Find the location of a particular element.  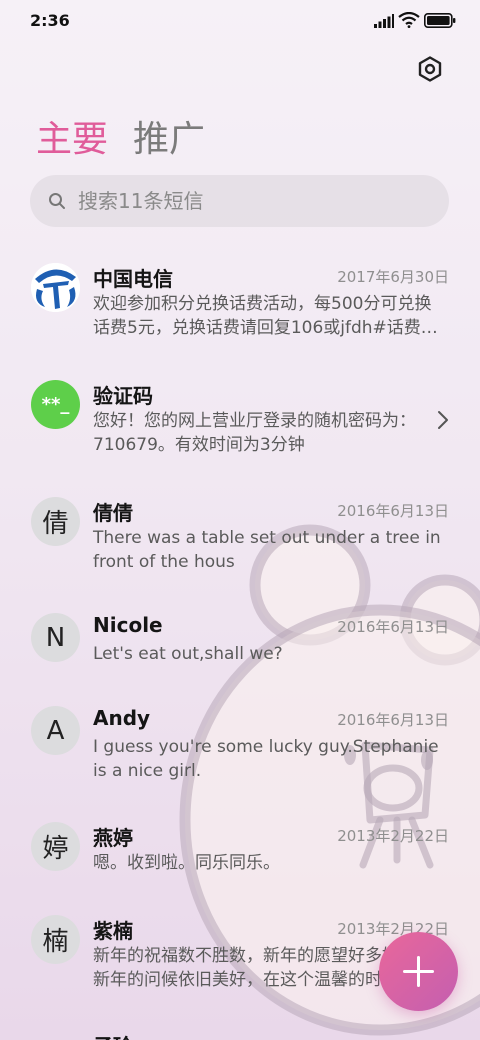

search-bar: 搜索11条短信 is located at coordinates (239, 201).